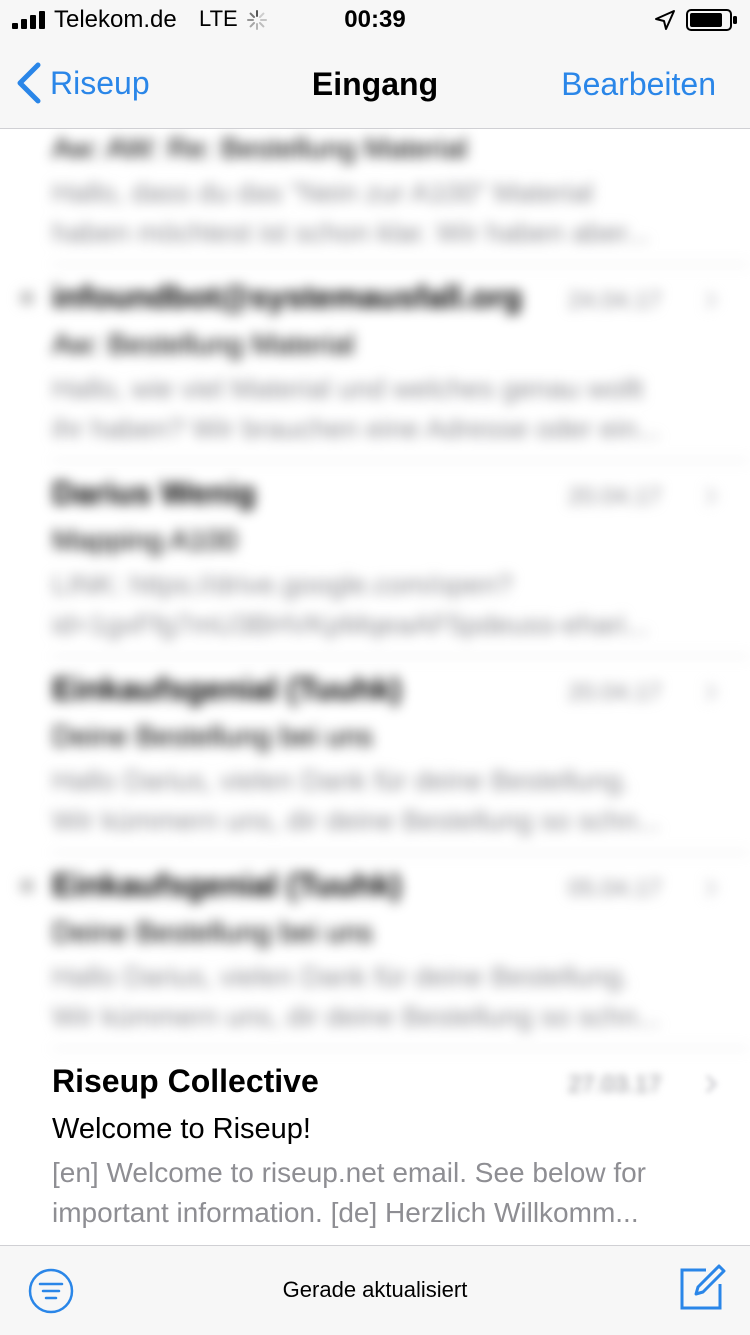 Image resolution: width=750 pixels, height=1335 pixels. I want to click on status-bar: Telekom.de LTE 00:39, so click(375, 20).